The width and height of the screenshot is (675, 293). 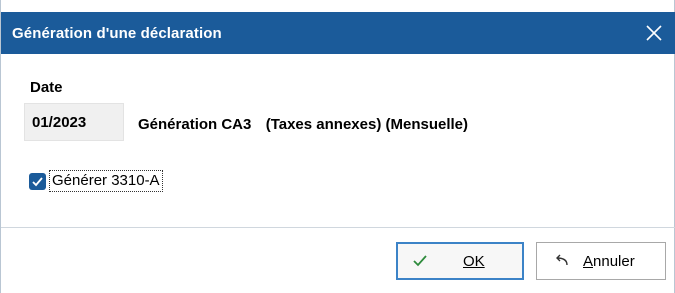 What do you see at coordinates (614, 261) in the screenshot?
I see `cancel-label-rest: nnuler` at bounding box center [614, 261].